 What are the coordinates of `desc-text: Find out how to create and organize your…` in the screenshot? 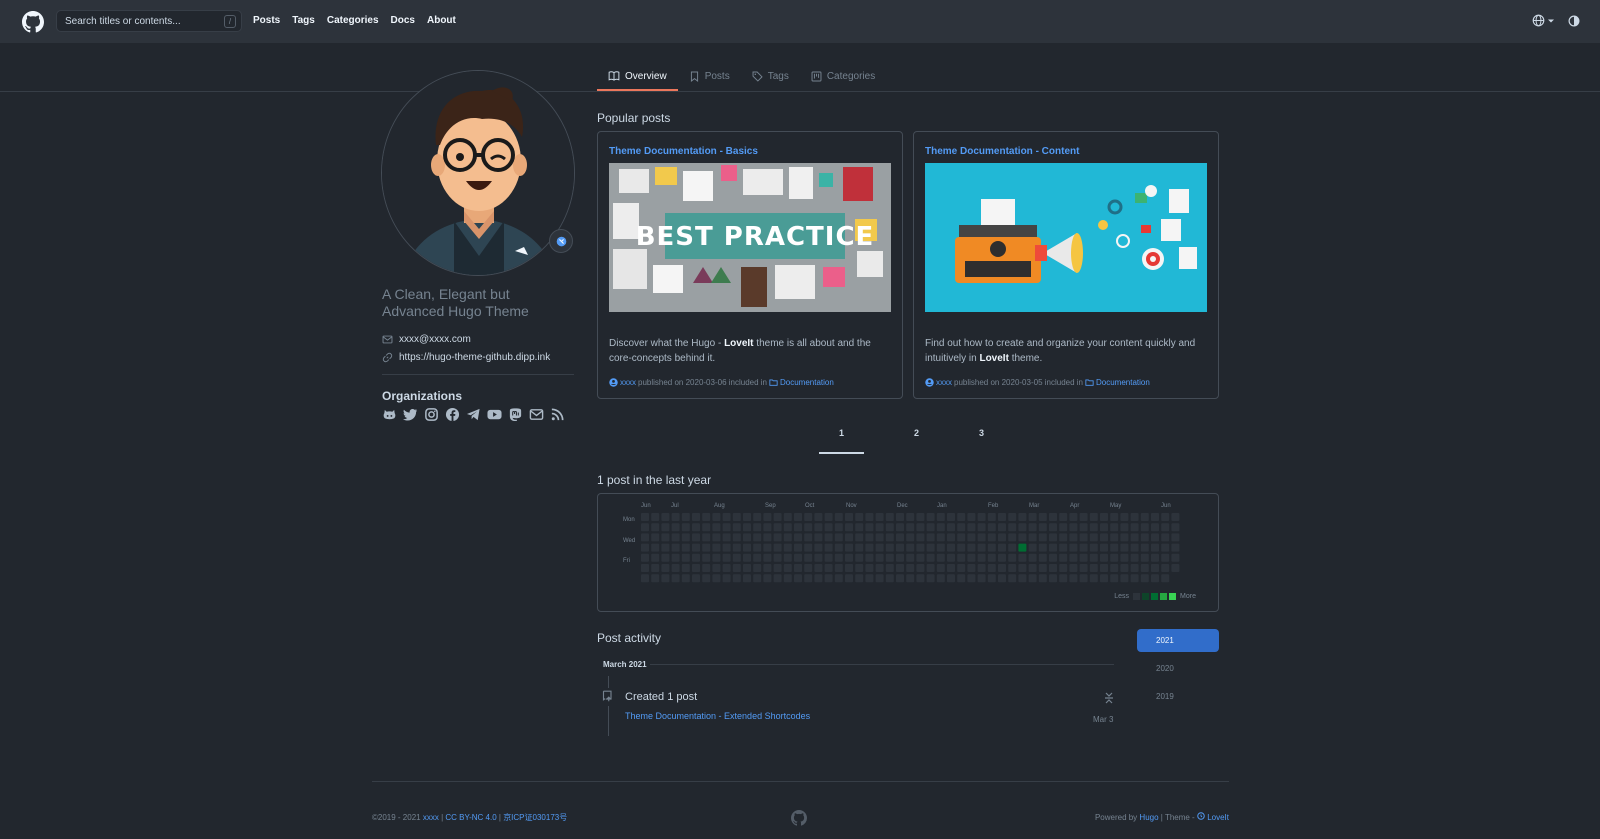 It's located at (1060, 351).